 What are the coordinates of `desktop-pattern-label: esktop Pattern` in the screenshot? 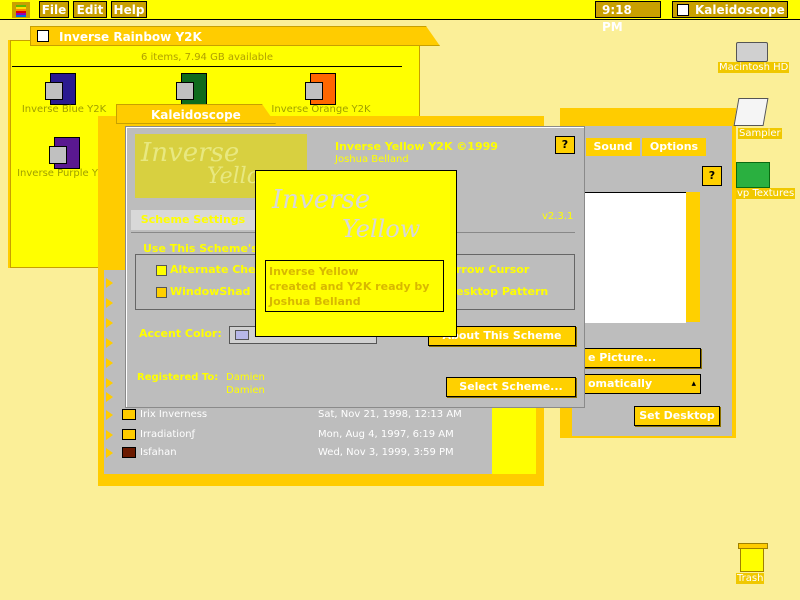 It's located at (502, 291).